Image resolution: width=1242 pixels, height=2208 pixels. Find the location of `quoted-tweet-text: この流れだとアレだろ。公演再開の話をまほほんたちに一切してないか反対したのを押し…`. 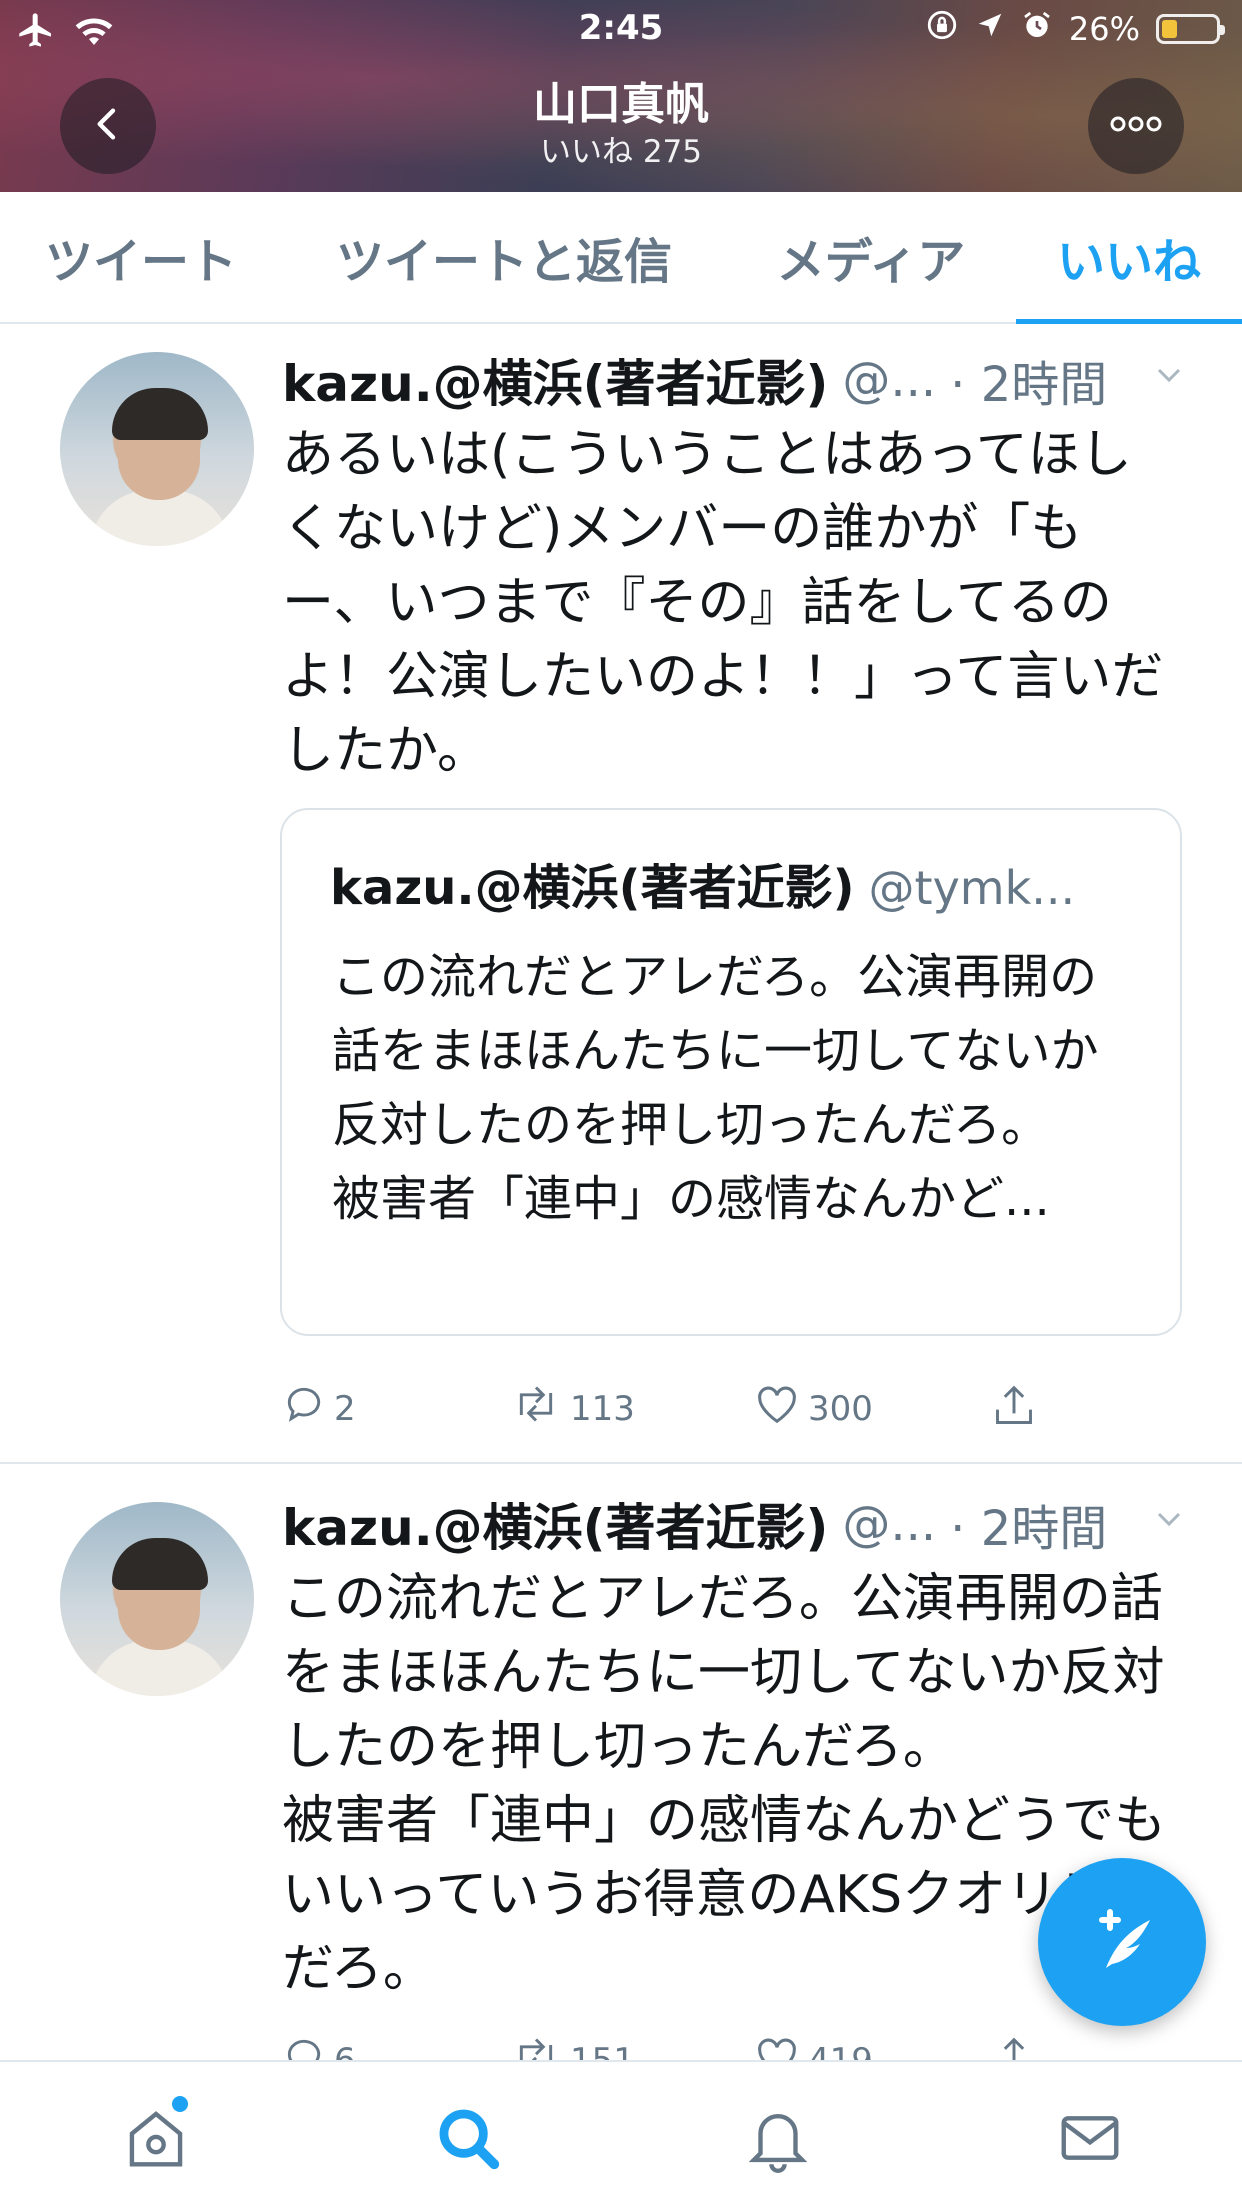

quoted-tweet-text: この流れだとアレだろ。公演再開の話をまほほんたちに一切してないか反対したのを押し… is located at coordinates (715, 1088).